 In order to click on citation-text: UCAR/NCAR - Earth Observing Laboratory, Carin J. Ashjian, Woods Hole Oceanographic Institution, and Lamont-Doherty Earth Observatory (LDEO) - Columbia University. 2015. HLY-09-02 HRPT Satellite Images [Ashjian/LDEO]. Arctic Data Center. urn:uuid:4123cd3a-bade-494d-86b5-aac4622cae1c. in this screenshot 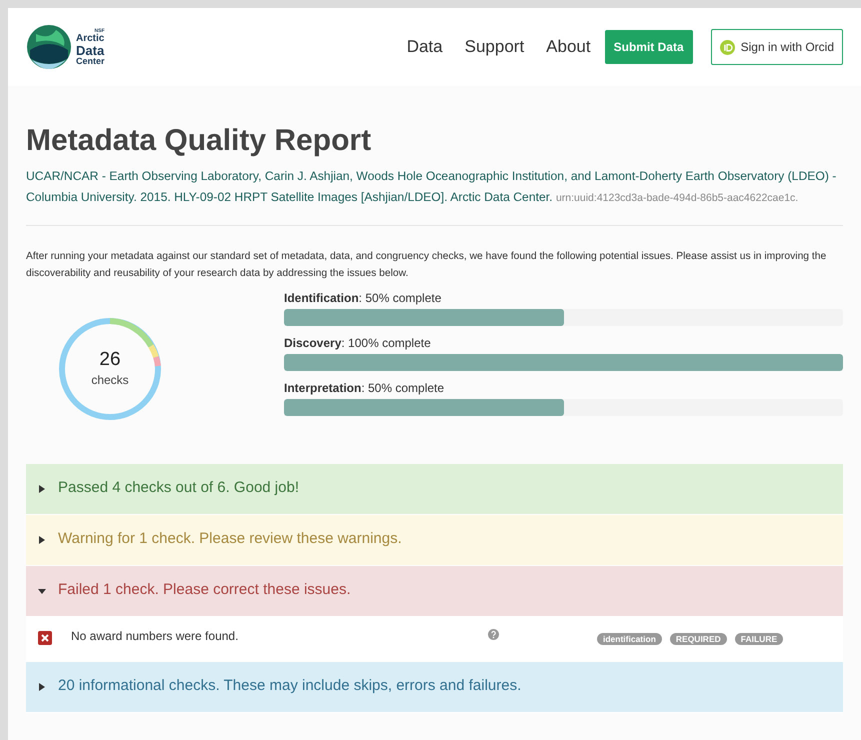, I will do `click(432, 187)`.